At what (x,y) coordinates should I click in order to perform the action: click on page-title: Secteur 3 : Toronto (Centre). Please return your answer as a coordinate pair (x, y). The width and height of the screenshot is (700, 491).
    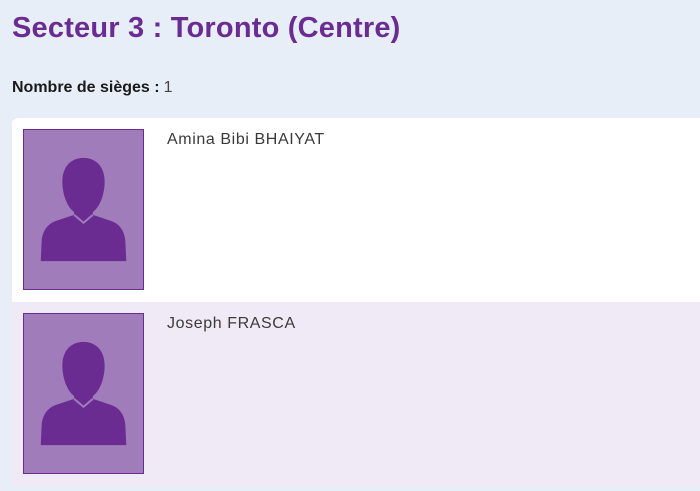
    Looking at the image, I should click on (206, 28).